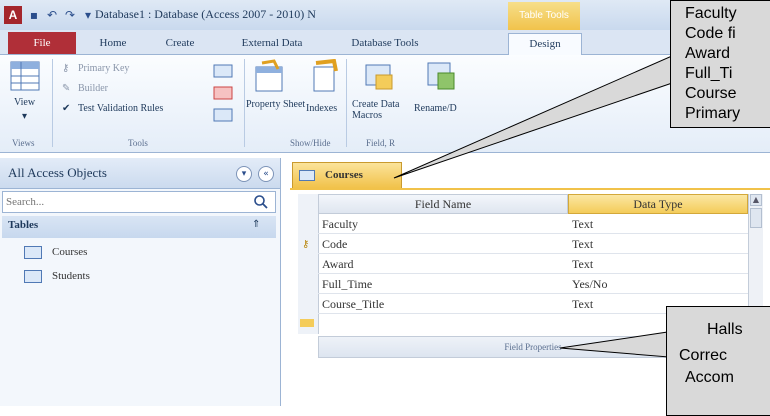  Describe the element at coordinates (23, 225) in the screenshot. I see `tables-group-title: Tables` at that location.